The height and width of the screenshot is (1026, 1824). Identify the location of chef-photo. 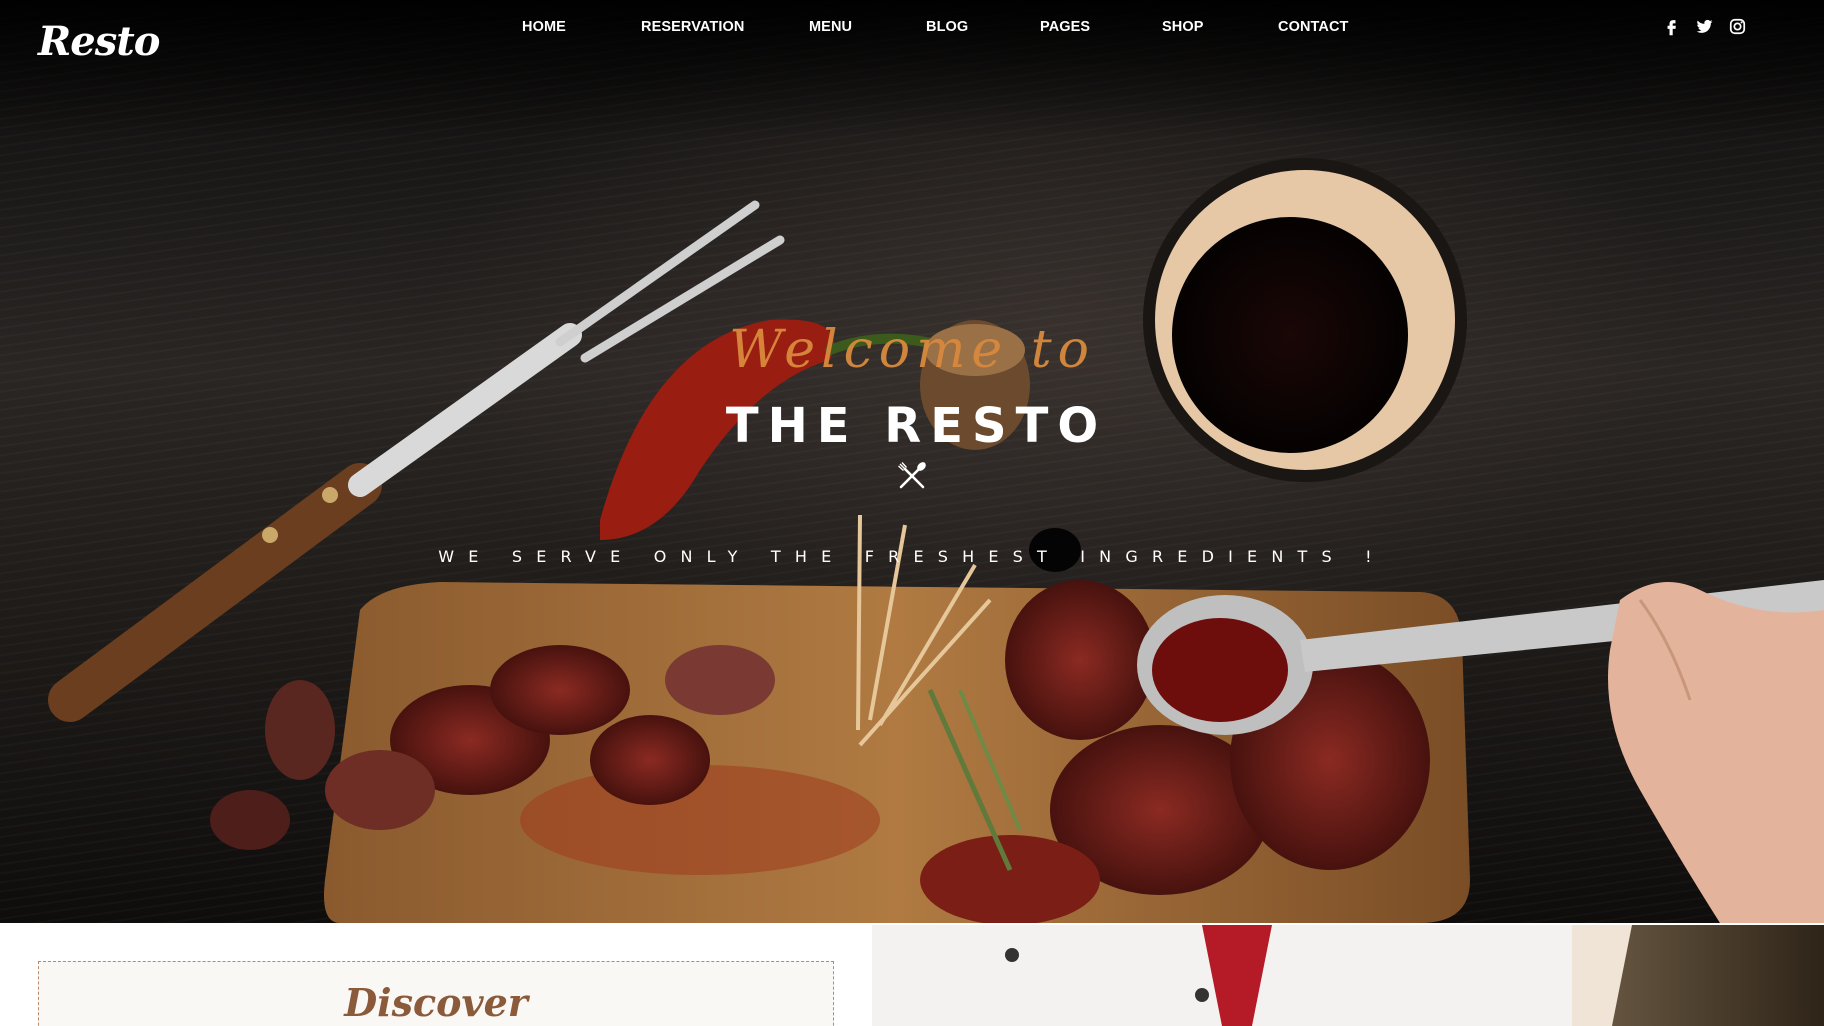
(1348, 975).